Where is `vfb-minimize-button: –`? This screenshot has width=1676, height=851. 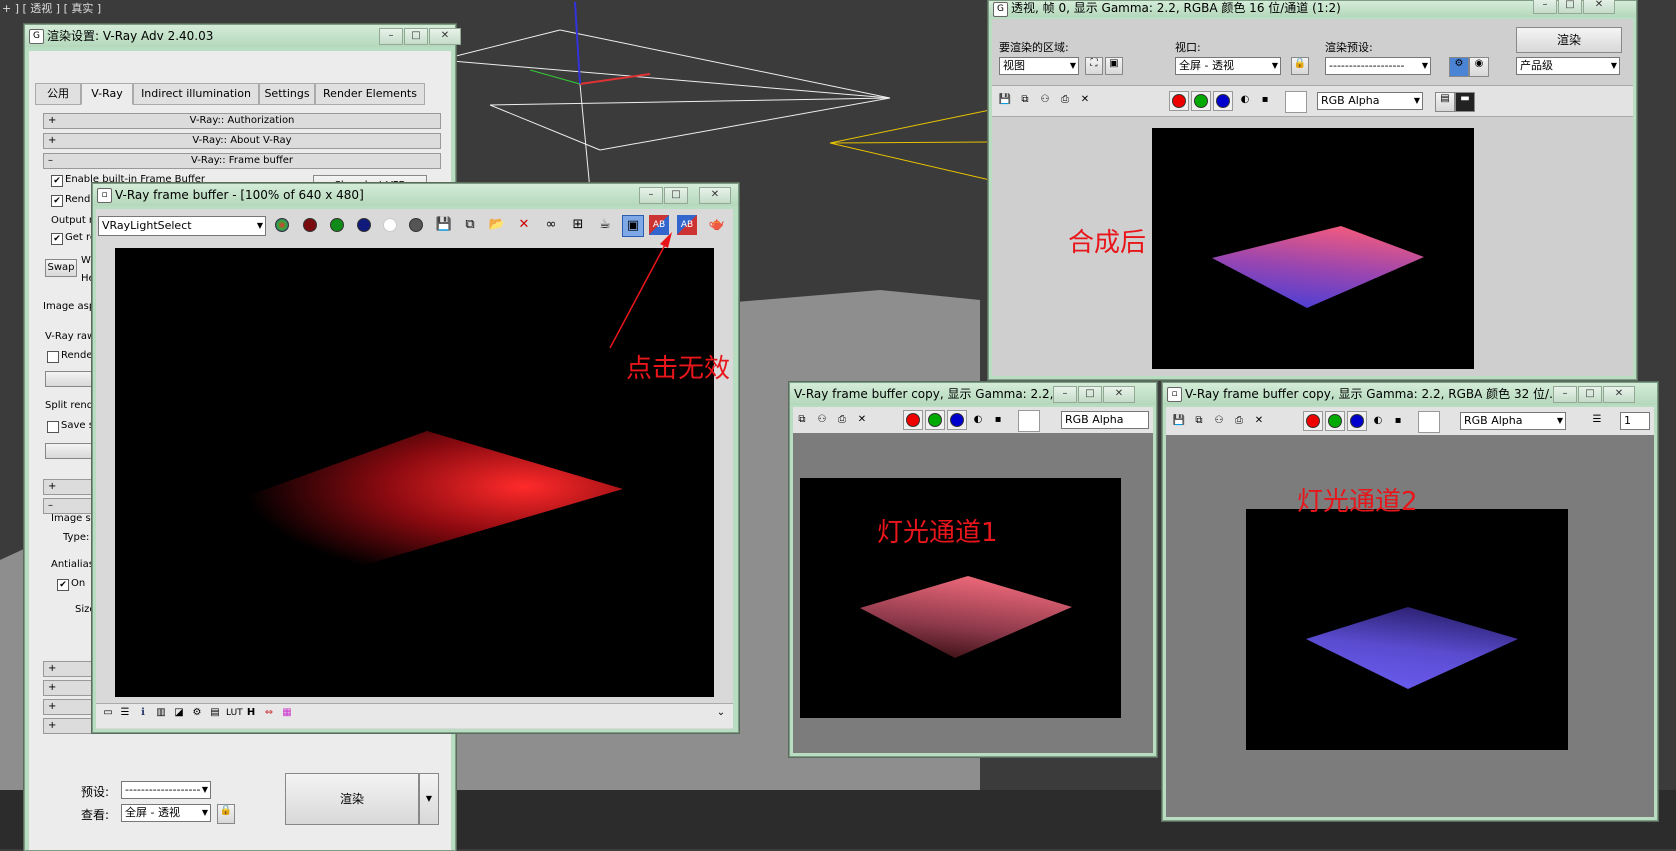 vfb-minimize-button: – is located at coordinates (651, 195).